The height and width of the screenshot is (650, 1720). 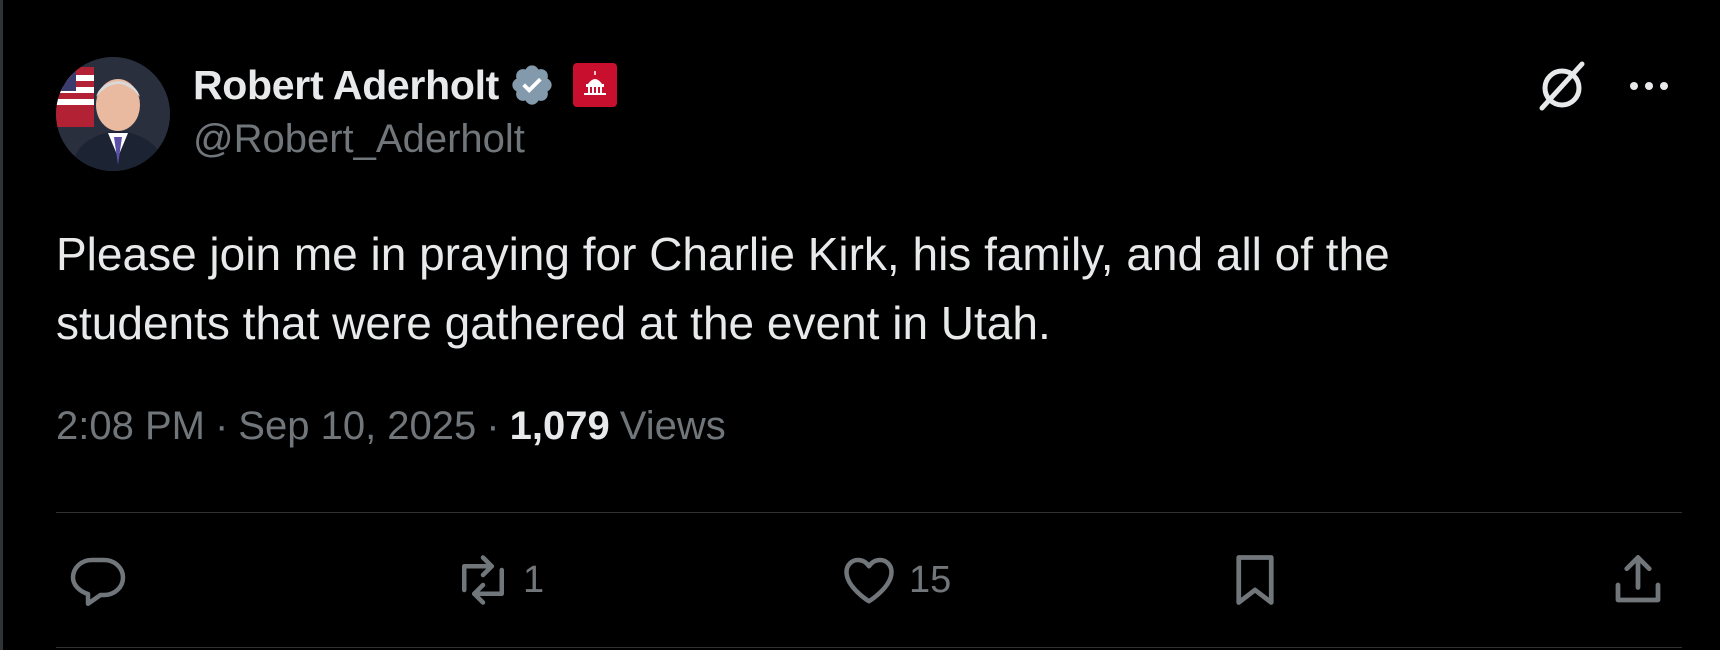 I want to click on view-count: 1,079, so click(x=560, y=426).